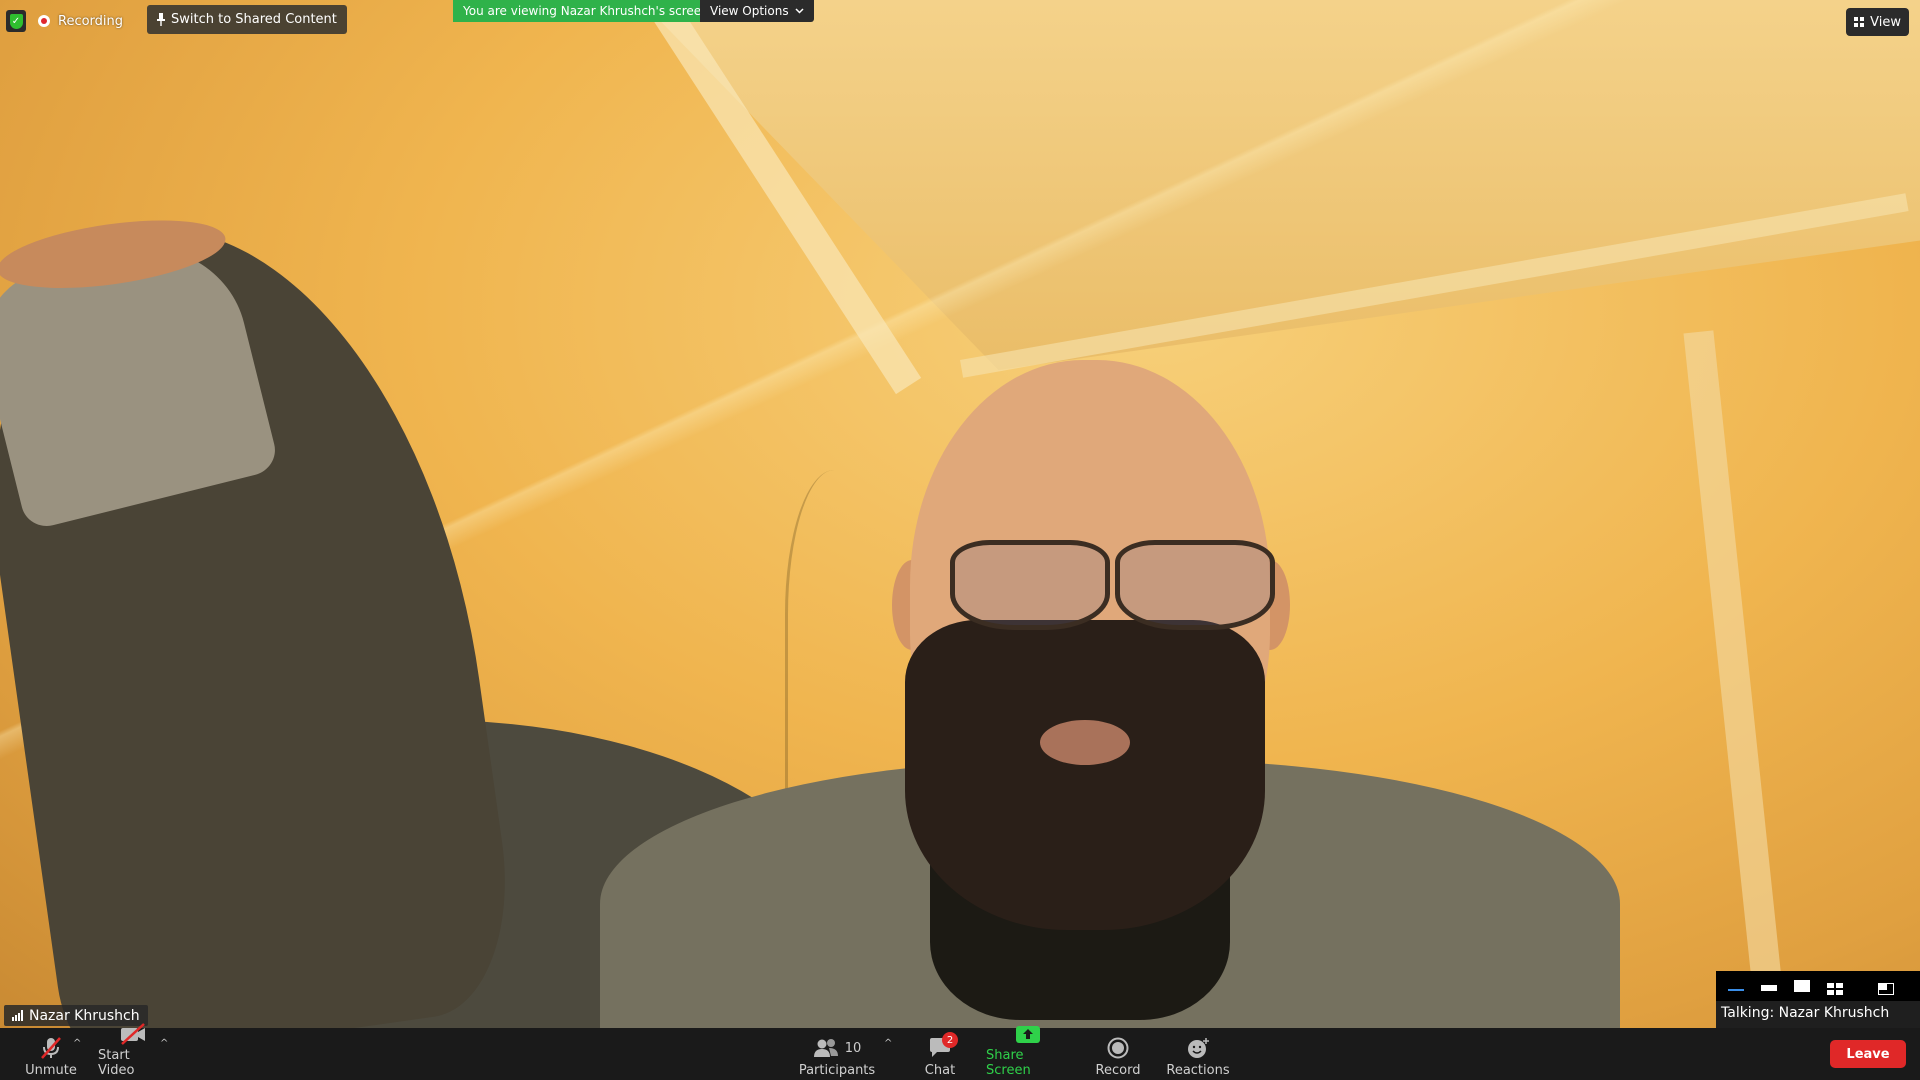  What do you see at coordinates (799, 11) in the screenshot?
I see `chevron-down-icon` at bounding box center [799, 11].